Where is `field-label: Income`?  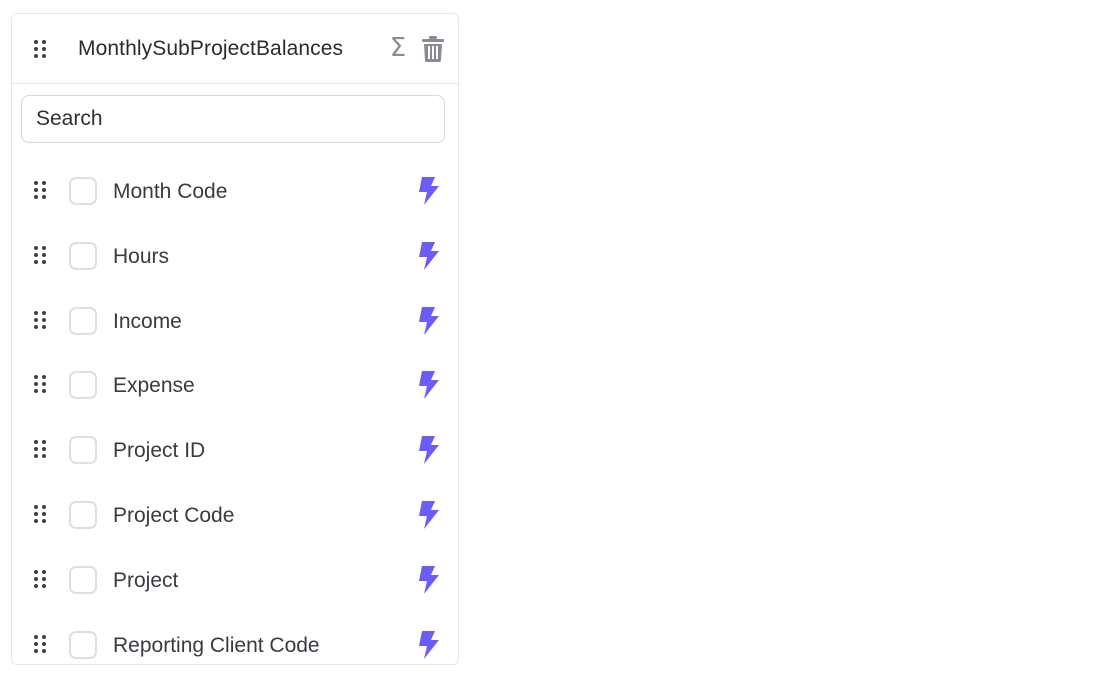
field-label: Income is located at coordinates (147, 321).